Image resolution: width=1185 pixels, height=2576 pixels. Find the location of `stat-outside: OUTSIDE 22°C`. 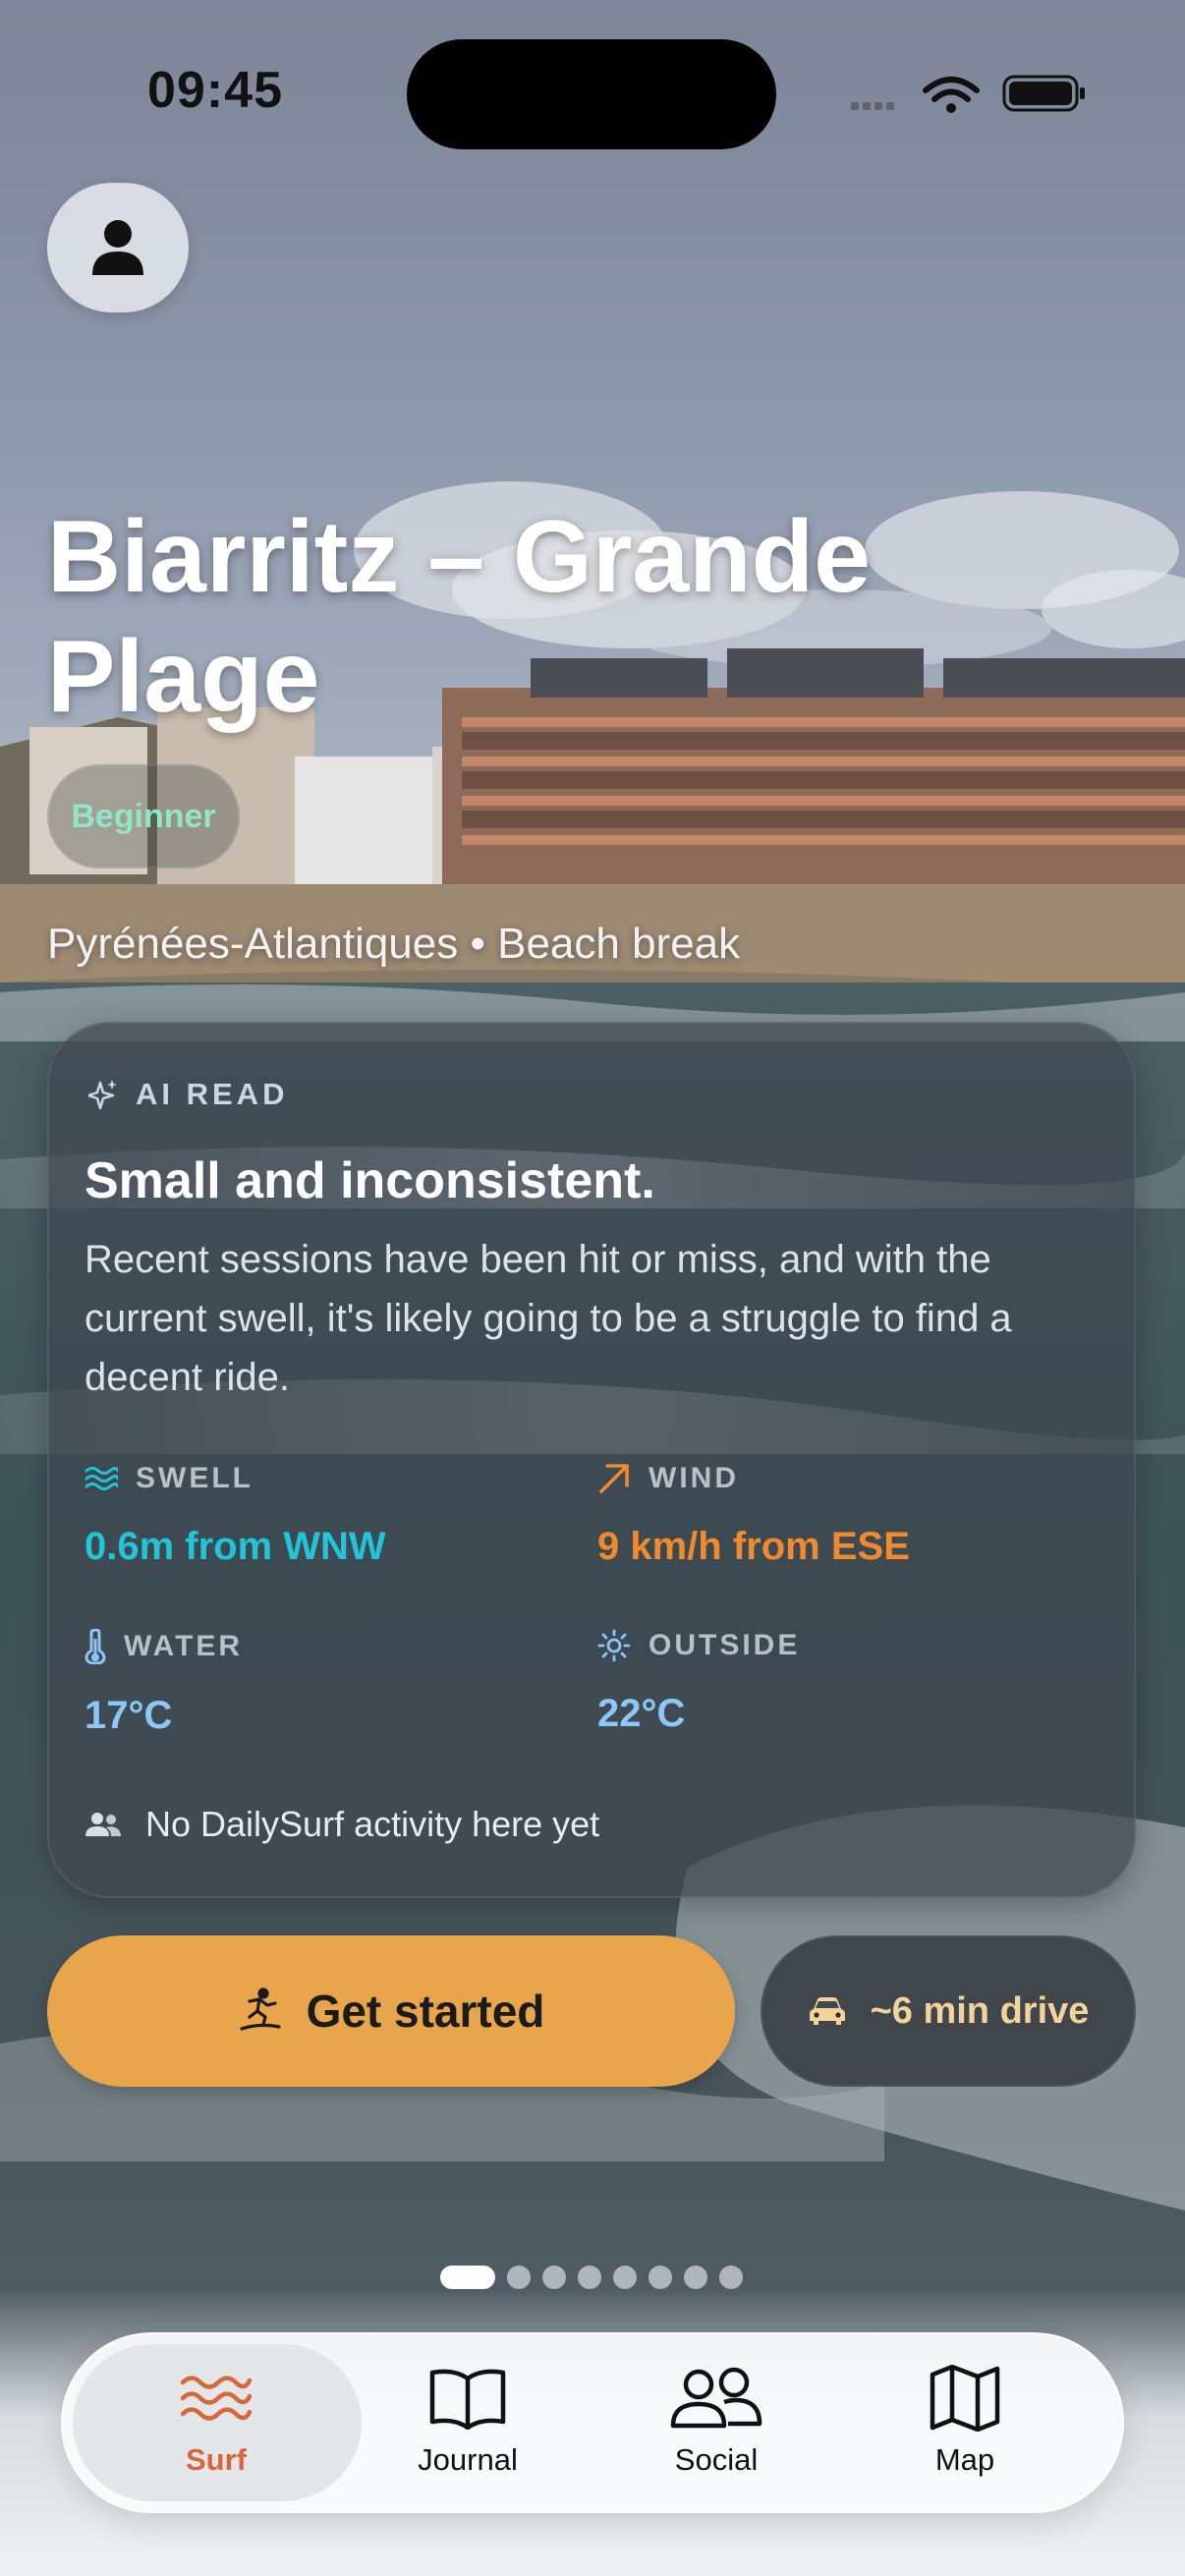

stat-outside: OUTSIDE 22°C is located at coordinates (699, 1682).